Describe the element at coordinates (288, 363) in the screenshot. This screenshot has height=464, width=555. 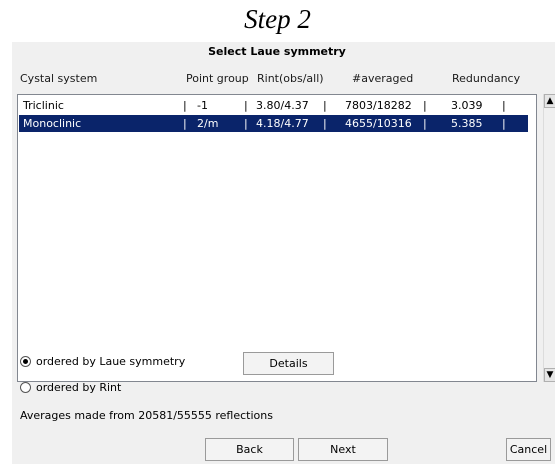
I see `details-button: Details` at that location.